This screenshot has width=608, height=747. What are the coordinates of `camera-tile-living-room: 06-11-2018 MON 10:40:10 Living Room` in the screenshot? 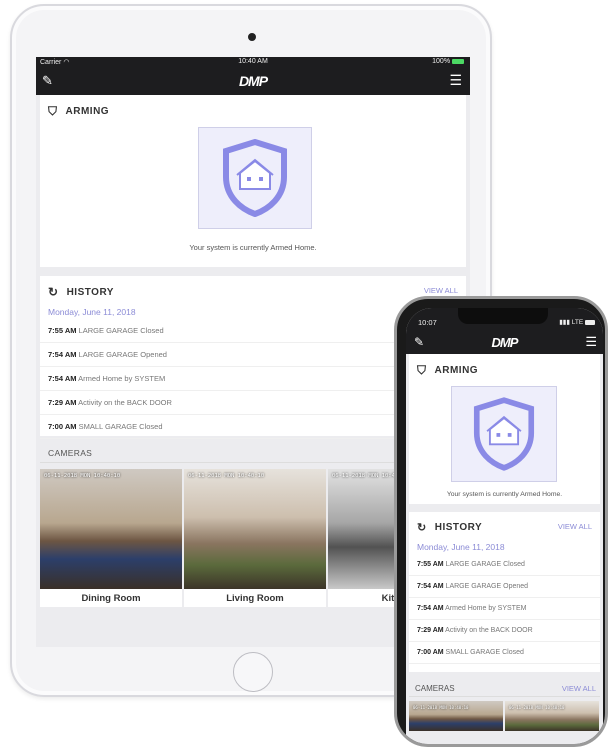 It's located at (255, 538).